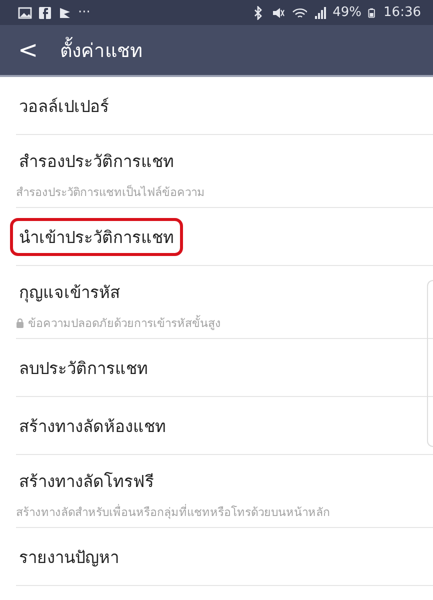 Image resolution: width=433 pixels, height=600 pixels. I want to click on image-icon, so click(25, 13).